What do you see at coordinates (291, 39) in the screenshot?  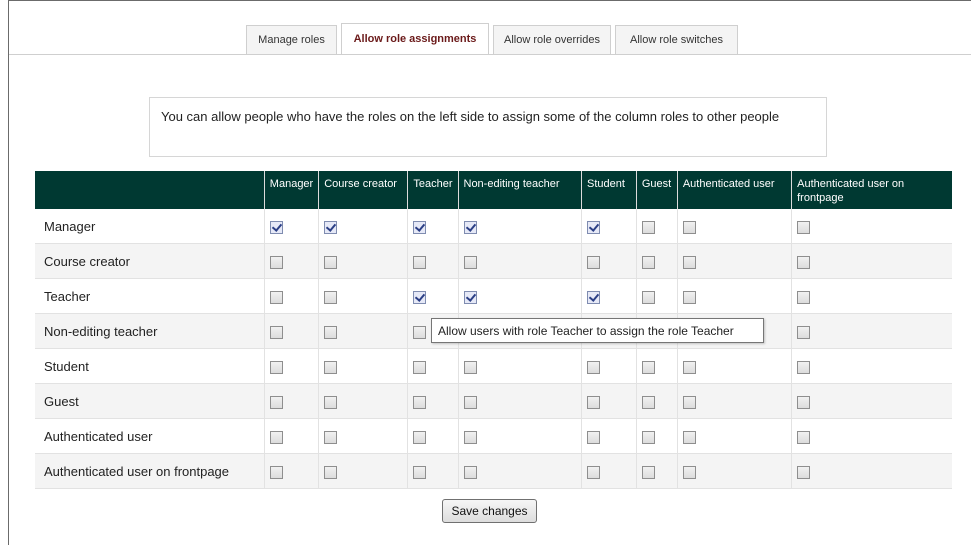 I see `tab-manage-roles: Manage roles` at bounding box center [291, 39].